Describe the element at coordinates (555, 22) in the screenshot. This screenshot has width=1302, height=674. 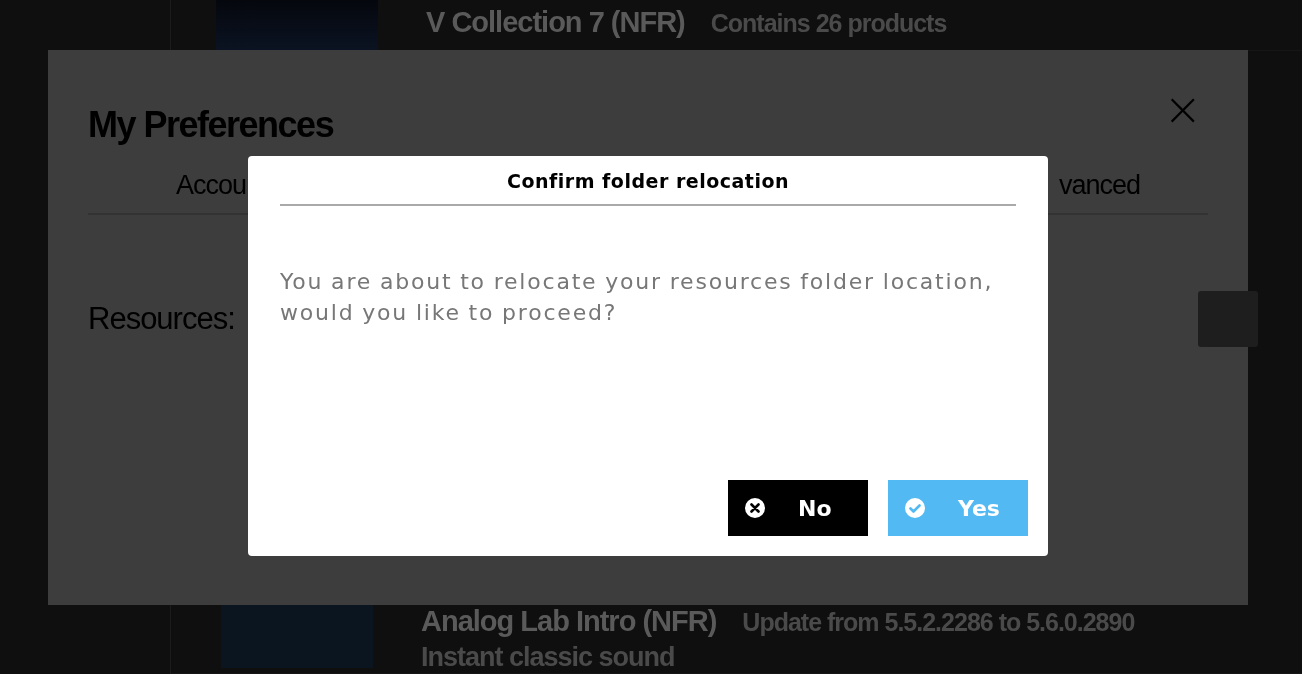
I see `product-title: V Collection 7 (NFR)` at that location.